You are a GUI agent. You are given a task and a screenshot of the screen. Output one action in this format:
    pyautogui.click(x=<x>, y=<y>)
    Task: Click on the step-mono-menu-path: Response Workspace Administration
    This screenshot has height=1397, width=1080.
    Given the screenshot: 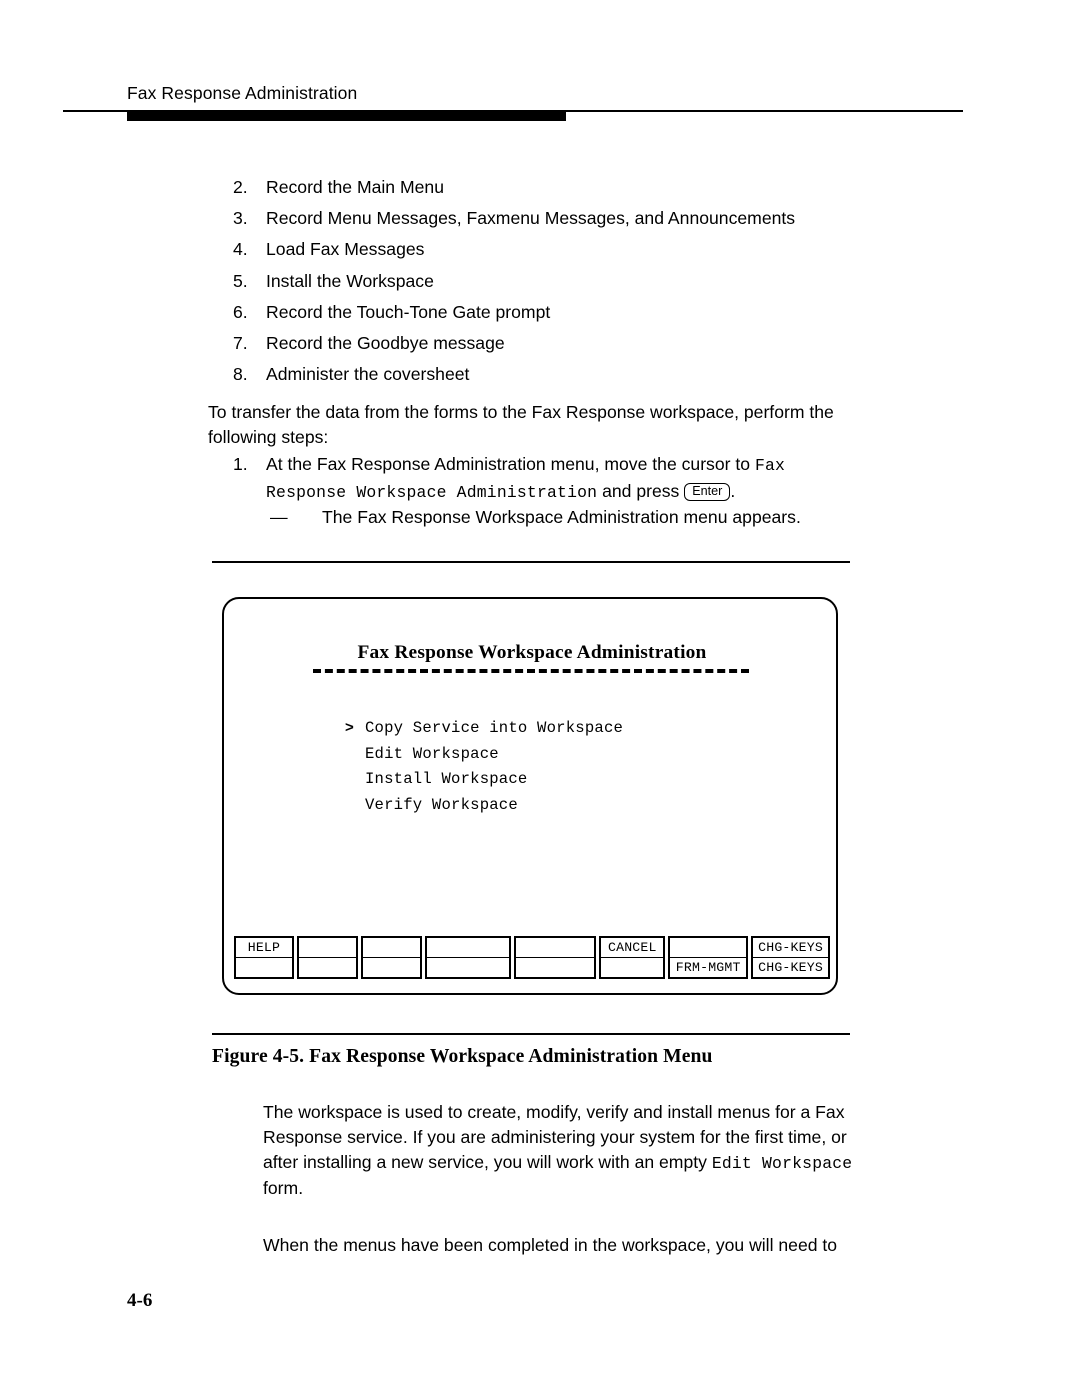 What is the action you would take?
    pyautogui.click(x=432, y=492)
    